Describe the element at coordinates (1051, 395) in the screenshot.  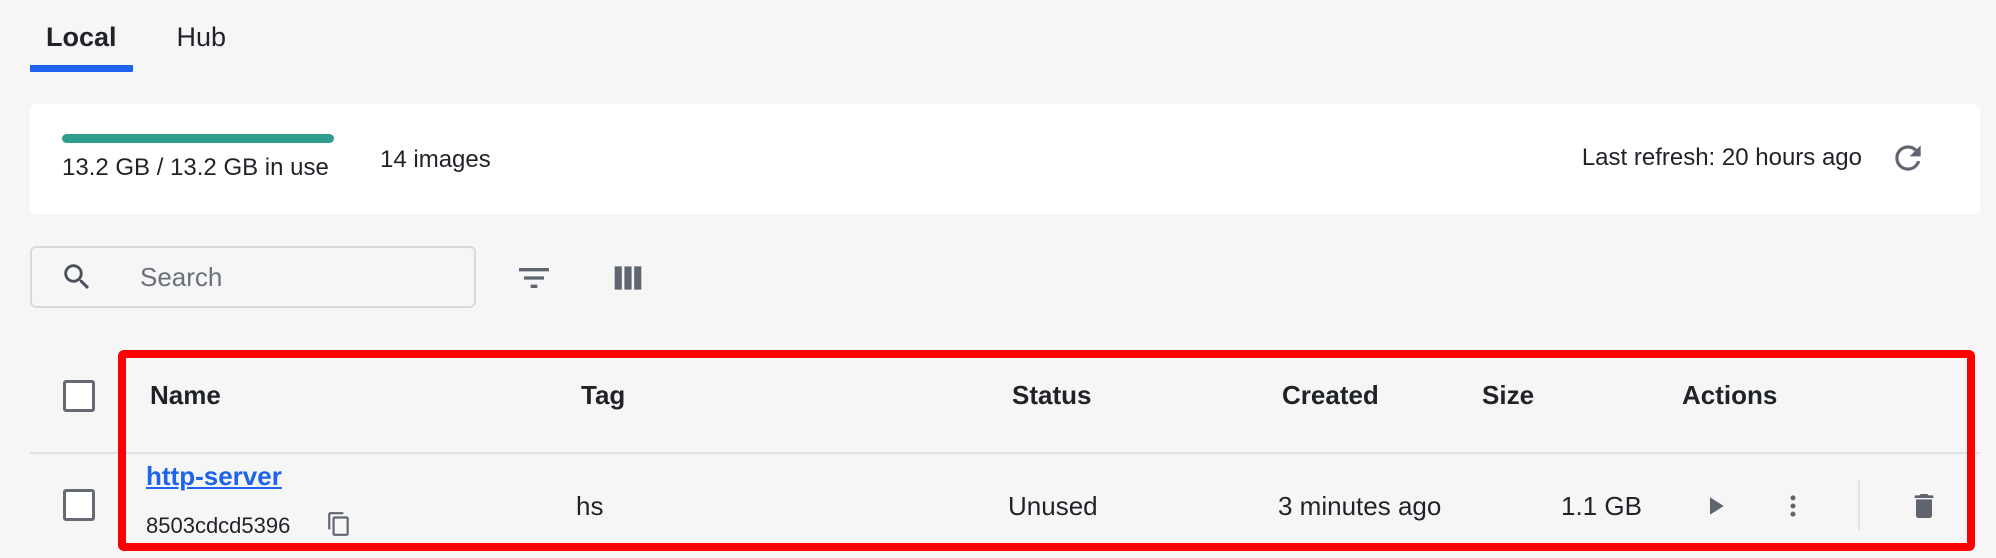
I see `column-header-status: Status` at that location.